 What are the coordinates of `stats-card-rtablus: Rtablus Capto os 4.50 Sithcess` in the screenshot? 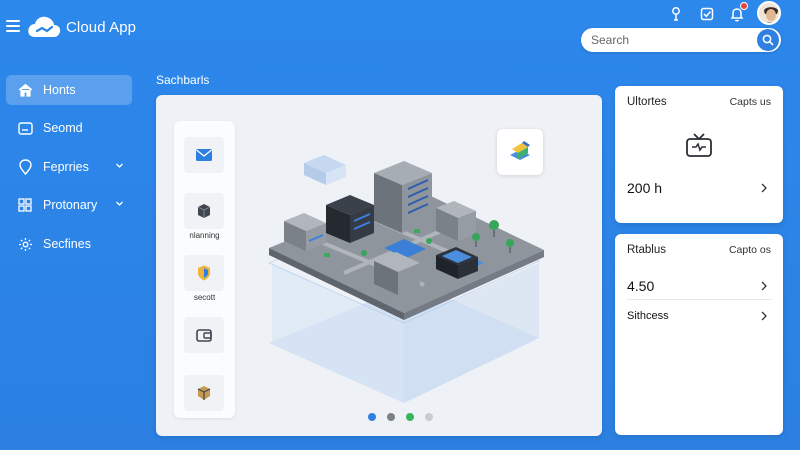 It's located at (699, 334).